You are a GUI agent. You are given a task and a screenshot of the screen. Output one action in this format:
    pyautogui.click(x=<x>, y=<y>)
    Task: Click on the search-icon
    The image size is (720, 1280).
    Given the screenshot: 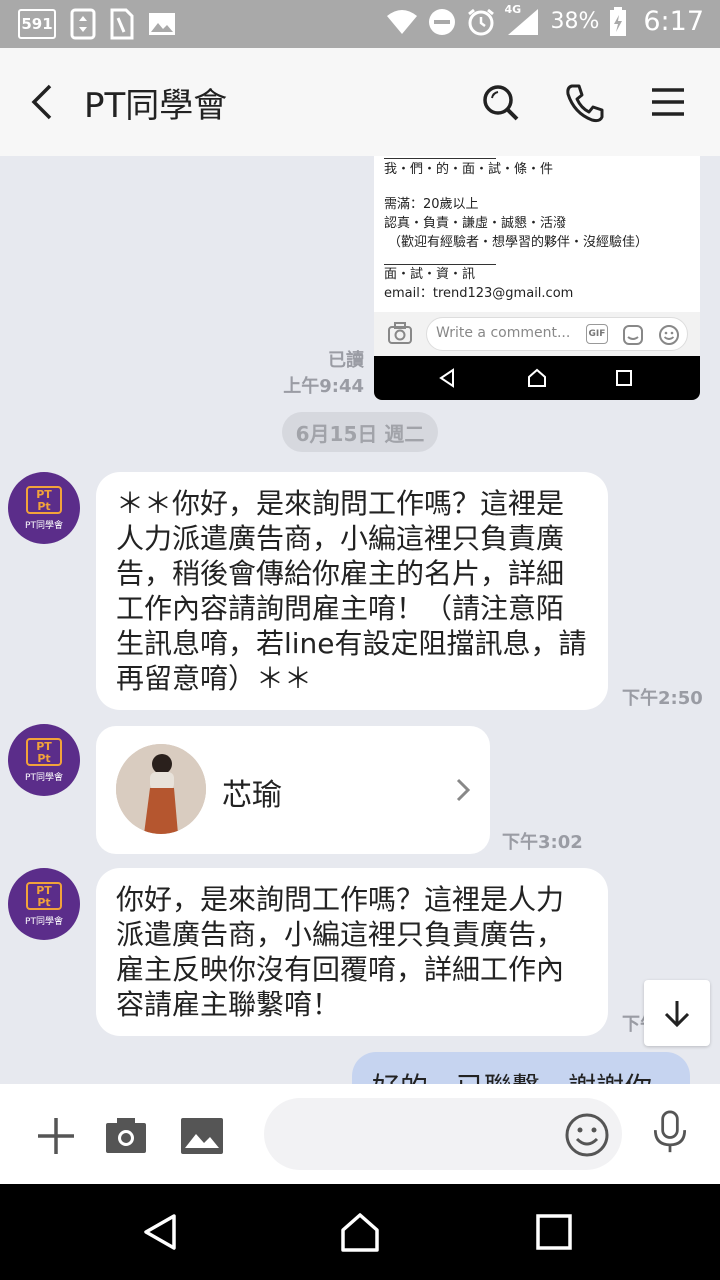 What is the action you would take?
    pyautogui.click(x=500, y=102)
    